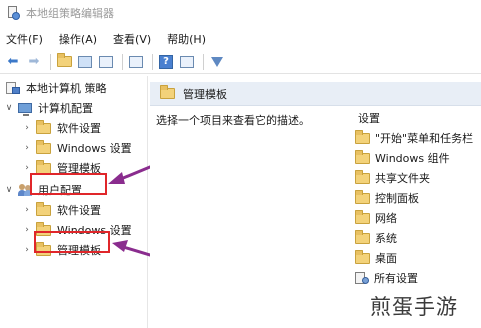  I want to click on list-item-control-panel: 控制面板, so click(387, 198).